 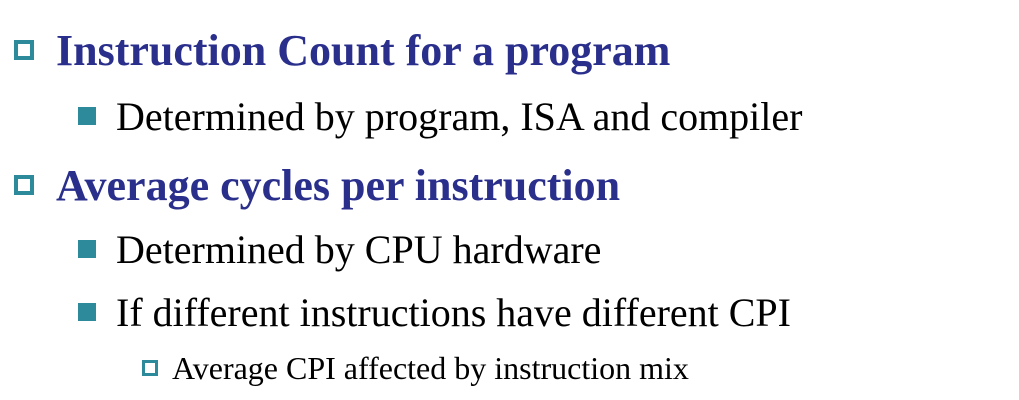 What do you see at coordinates (338, 185) in the screenshot?
I see `bullet-text: Average cycles per instruction` at bounding box center [338, 185].